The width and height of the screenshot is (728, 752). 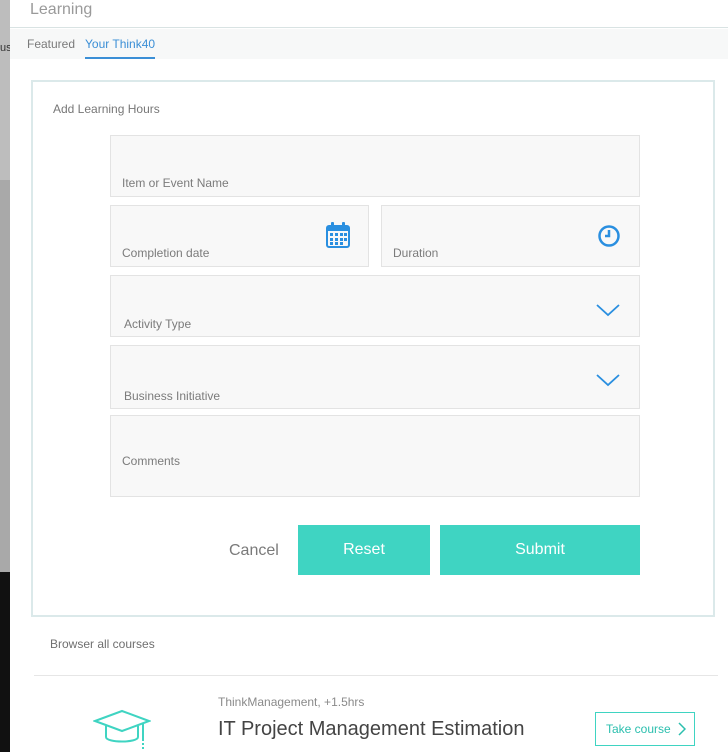 What do you see at coordinates (369, 44) in the screenshot?
I see `tabs-bar: Featured Your Think40` at bounding box center [369, 44].